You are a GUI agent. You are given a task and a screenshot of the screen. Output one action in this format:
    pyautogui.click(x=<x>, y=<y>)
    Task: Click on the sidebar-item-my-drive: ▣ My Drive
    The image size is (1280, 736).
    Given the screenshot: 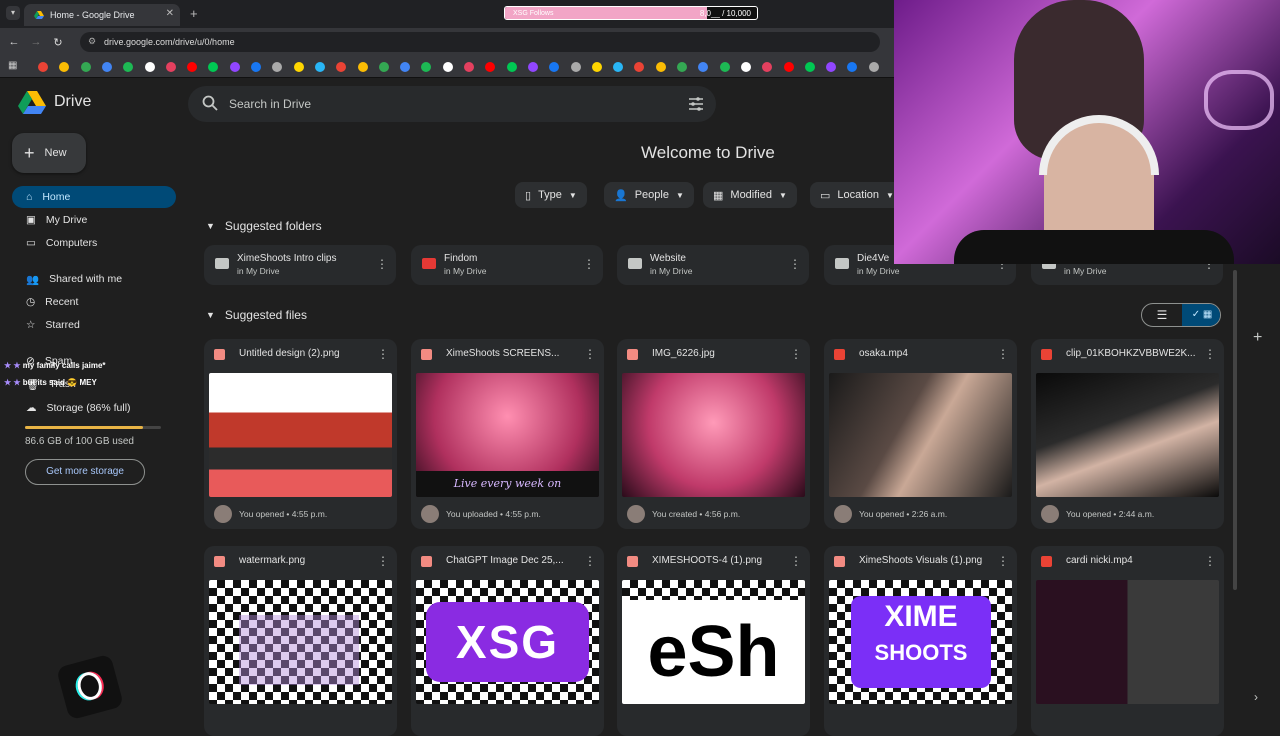 What is the action you would take?
    pyautogui.click(x=94, y=220)
    